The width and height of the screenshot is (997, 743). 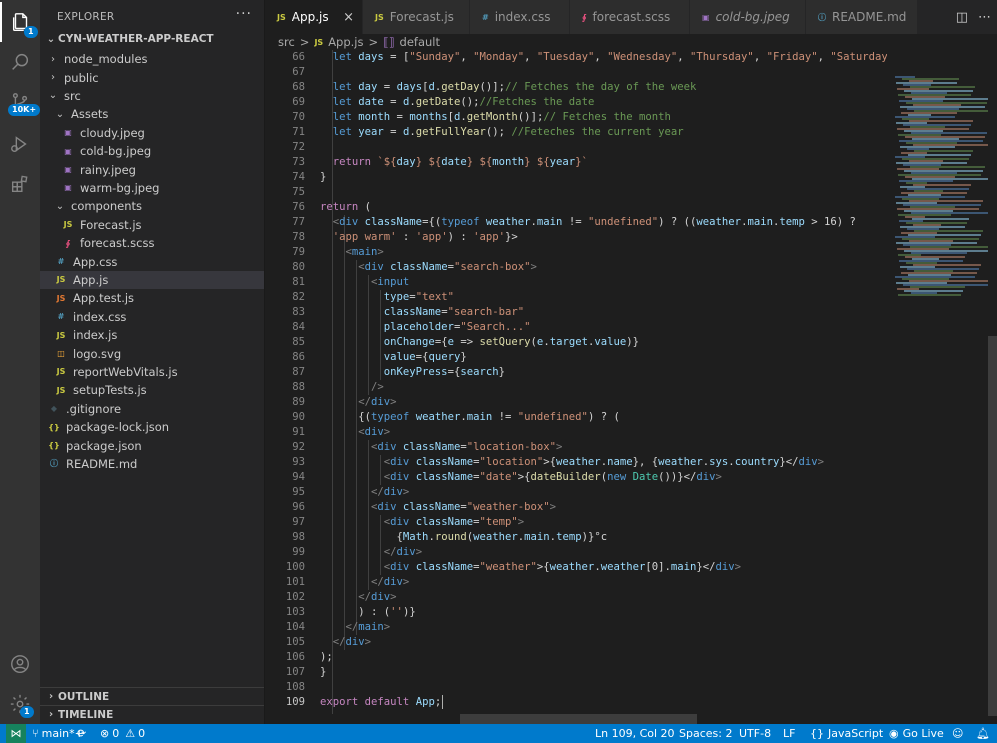 I want to click on tree-item: ⌄ src, so click(x=60, y=96).